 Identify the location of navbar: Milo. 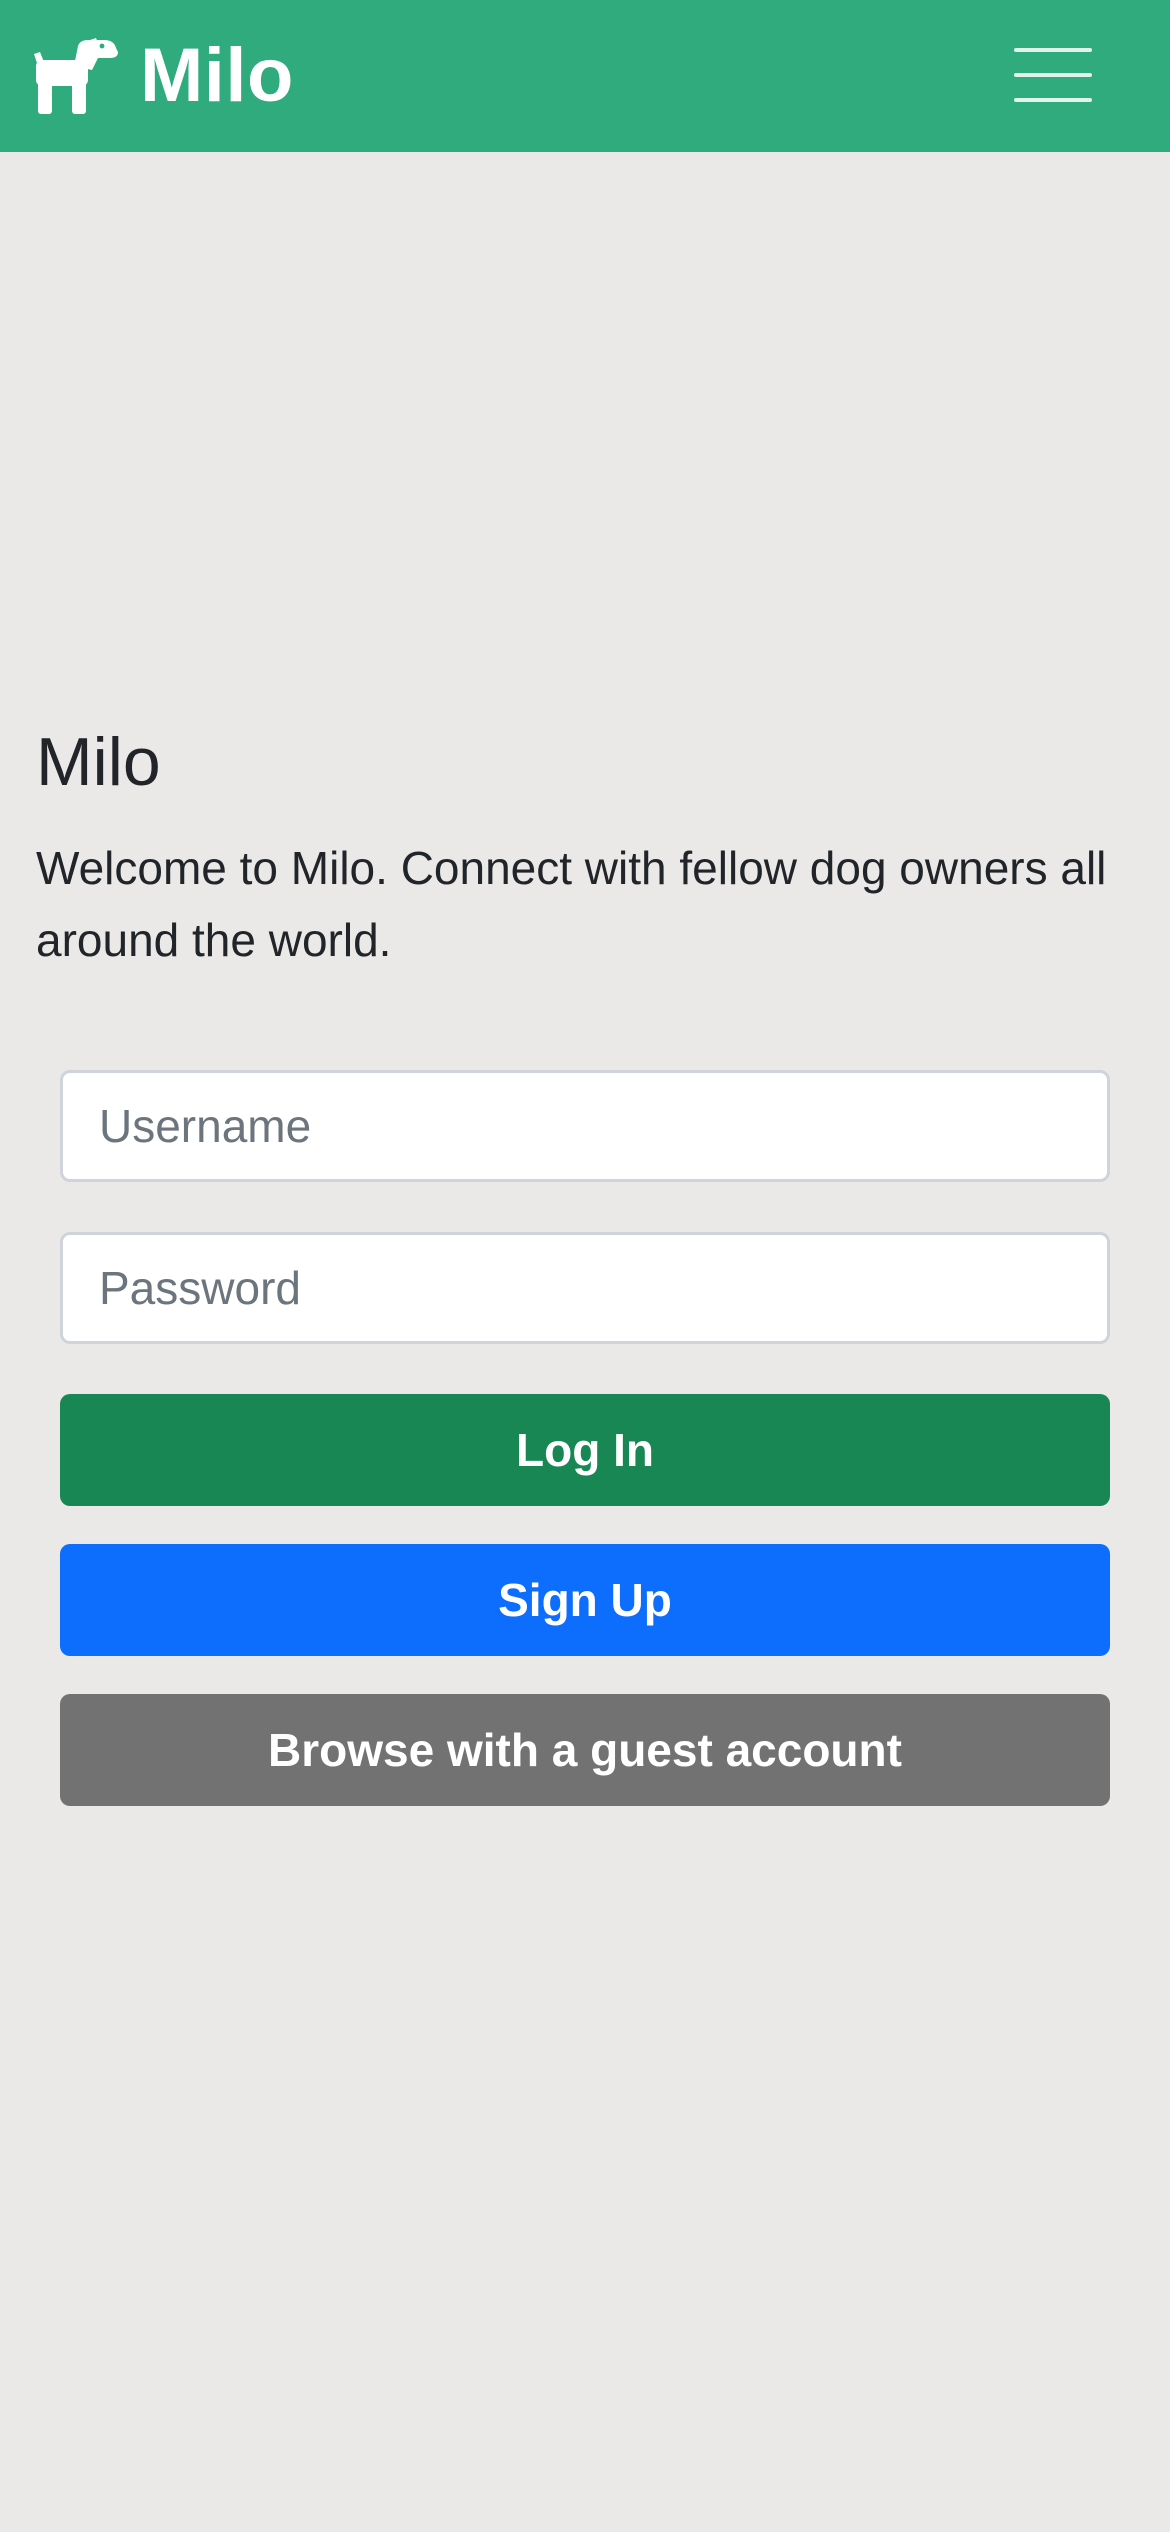
(585, 76).